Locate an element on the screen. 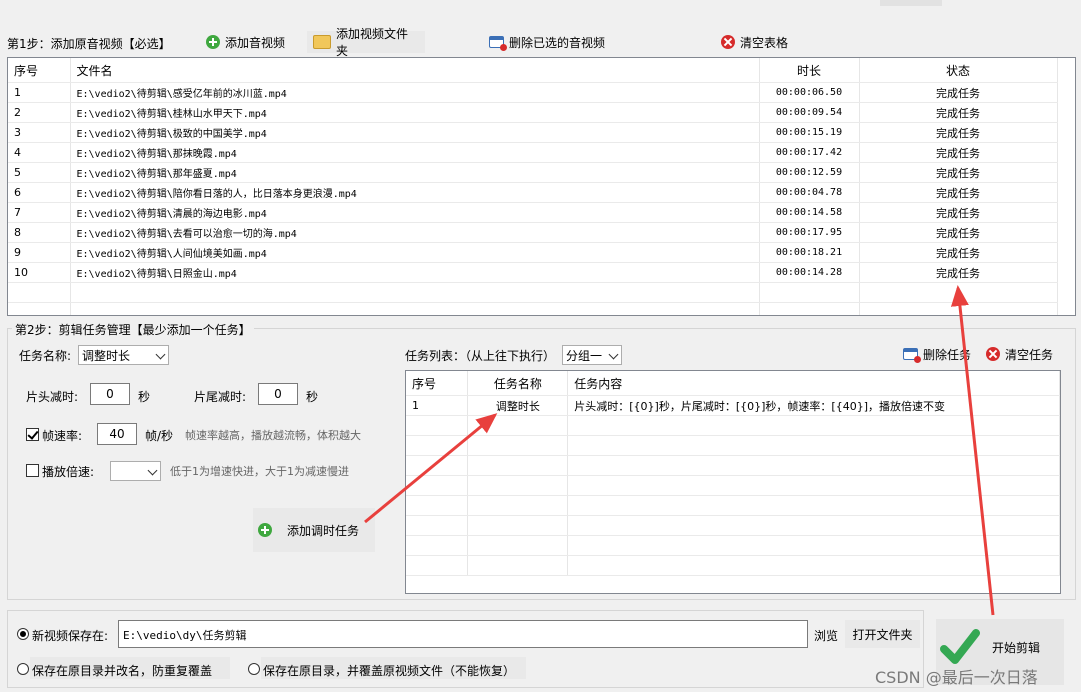 The width and height of the screenshot is (1081, 692). add-folder-button: 添加视频文件夹 is located at coordinates (366, 42).